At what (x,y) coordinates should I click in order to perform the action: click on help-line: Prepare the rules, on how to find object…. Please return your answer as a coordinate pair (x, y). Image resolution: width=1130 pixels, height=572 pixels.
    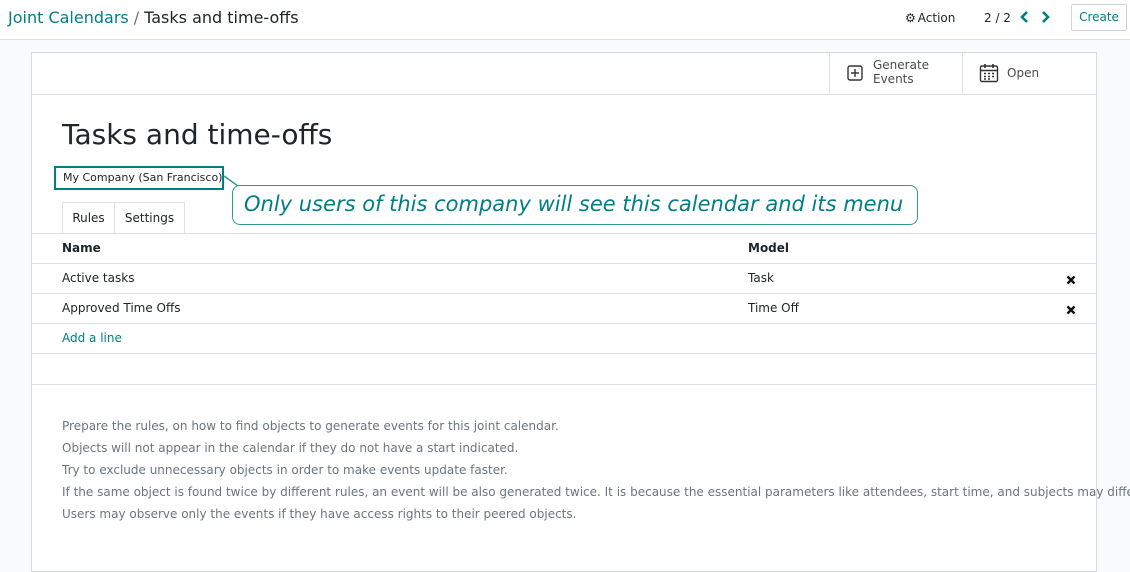
    Looking at the image, I should click on (310, 426).